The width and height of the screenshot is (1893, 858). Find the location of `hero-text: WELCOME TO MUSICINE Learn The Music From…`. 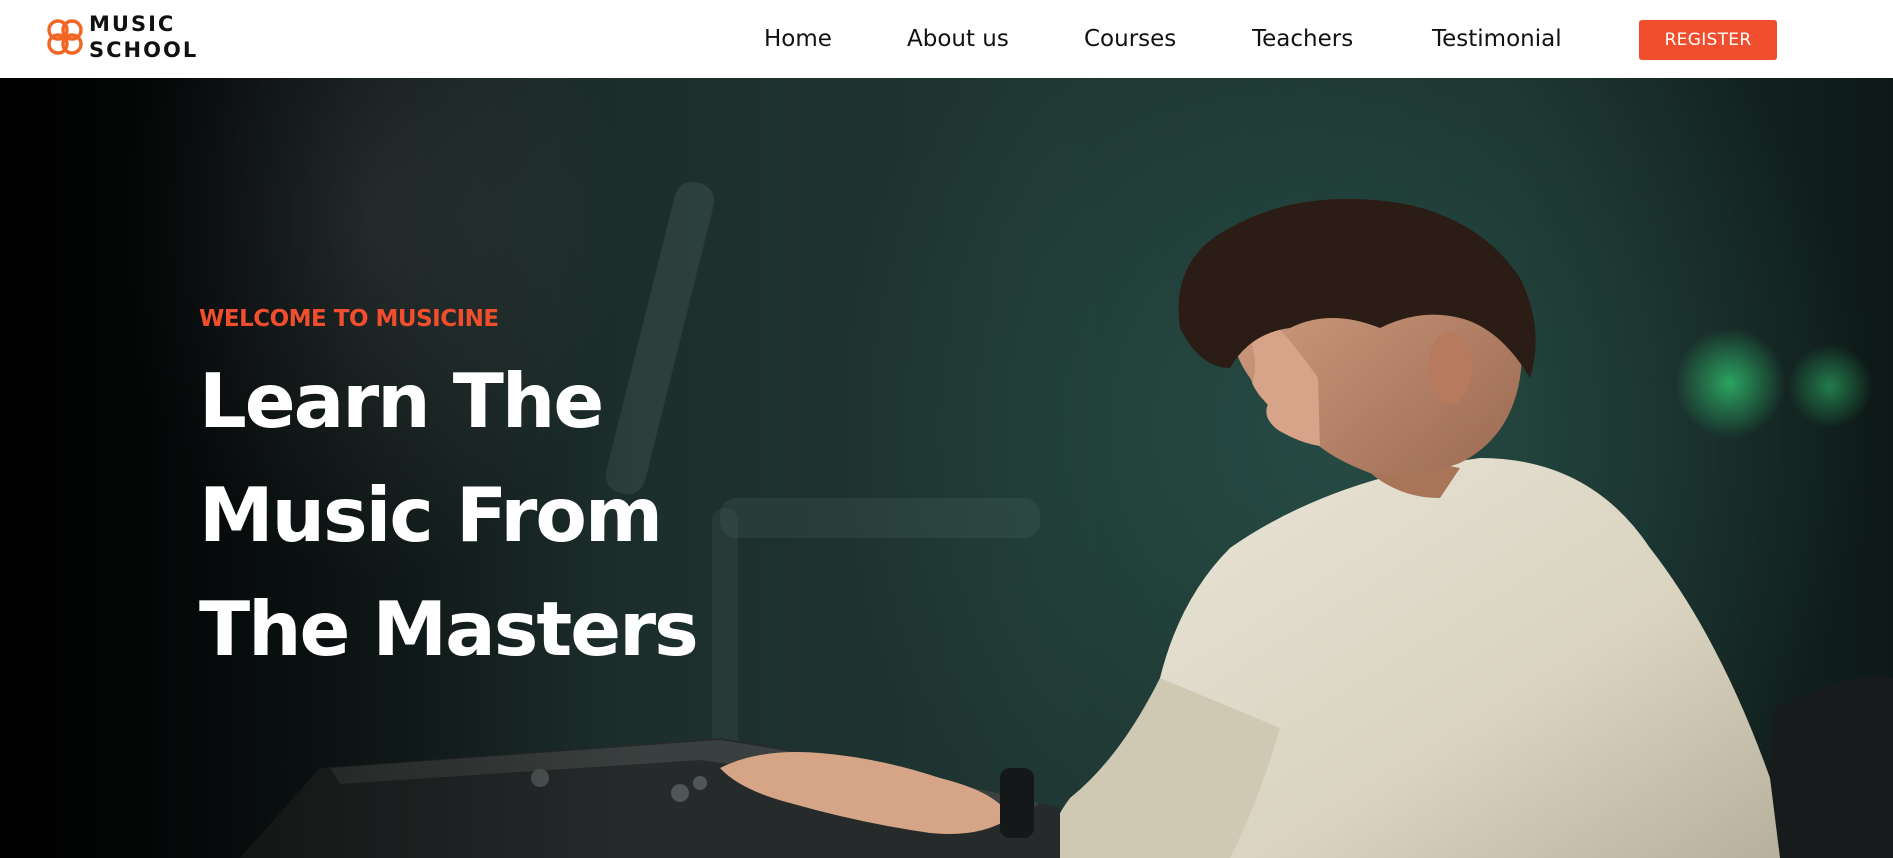

hero-text: WELCOME TO MUSICINE Learn The Music From… is located at coordinates (449, 496).